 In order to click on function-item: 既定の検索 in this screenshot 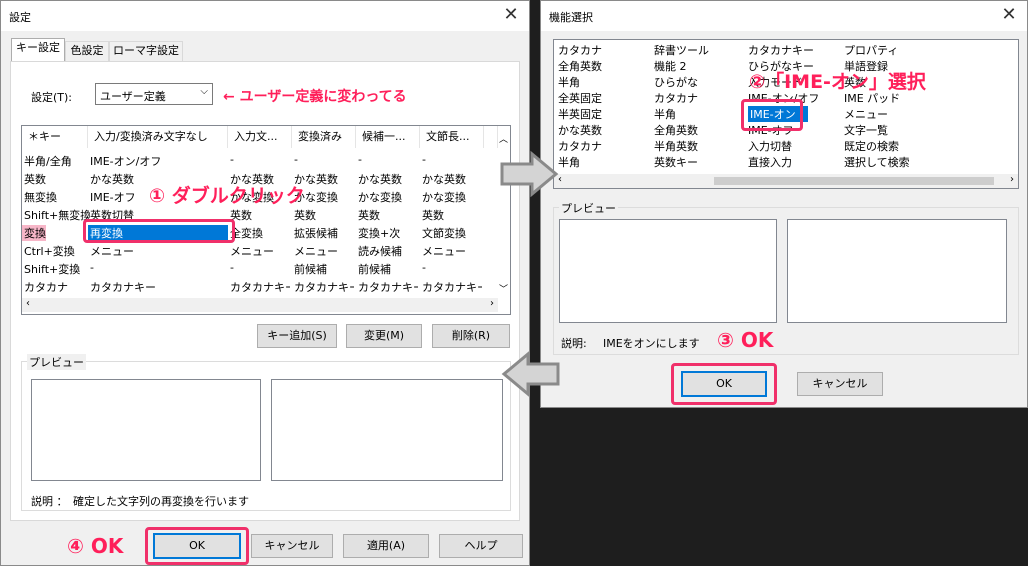, I will do `click(894, 146)`.